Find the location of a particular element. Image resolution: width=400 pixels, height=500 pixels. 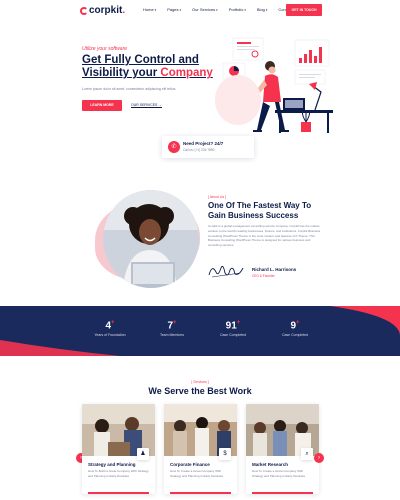

smiling-woman-photo is located at coordinates (151, 239).